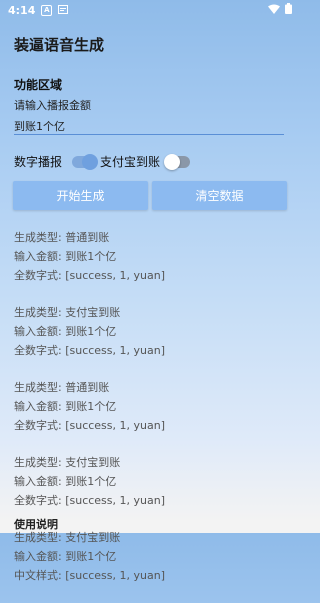 The image size is (320, 603). I want to click on log-format: 中文样式: [success, 1, yuan], so click(89, 575).